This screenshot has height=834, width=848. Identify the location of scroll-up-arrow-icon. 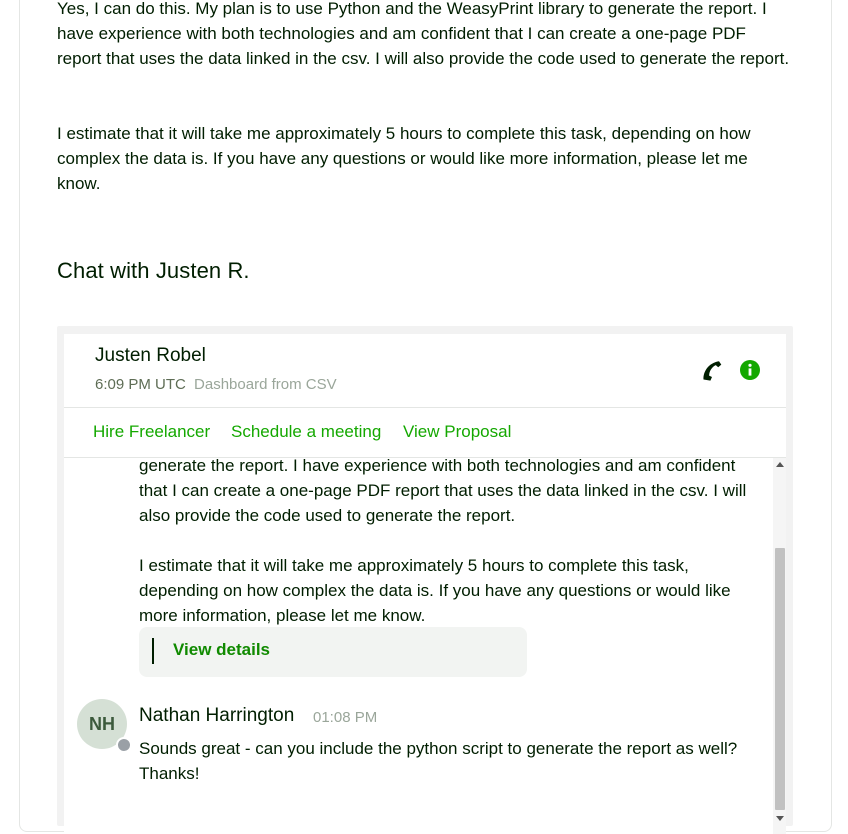
(780, 464).